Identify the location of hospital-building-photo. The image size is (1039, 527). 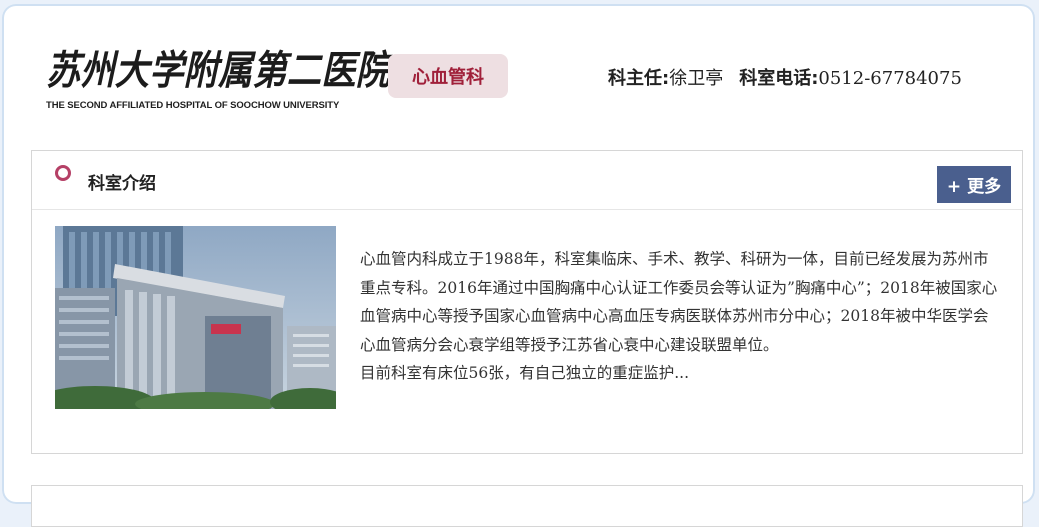
(195, 317).